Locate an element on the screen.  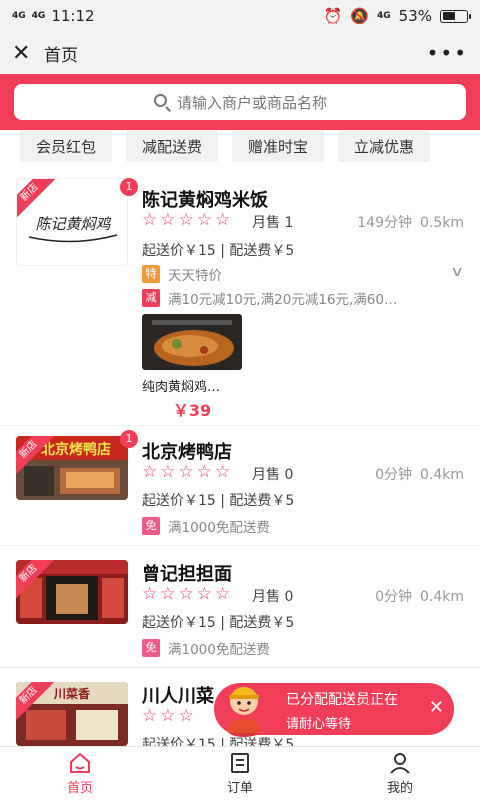
tab-orders: 订单 is located at coordinates (240, 773).